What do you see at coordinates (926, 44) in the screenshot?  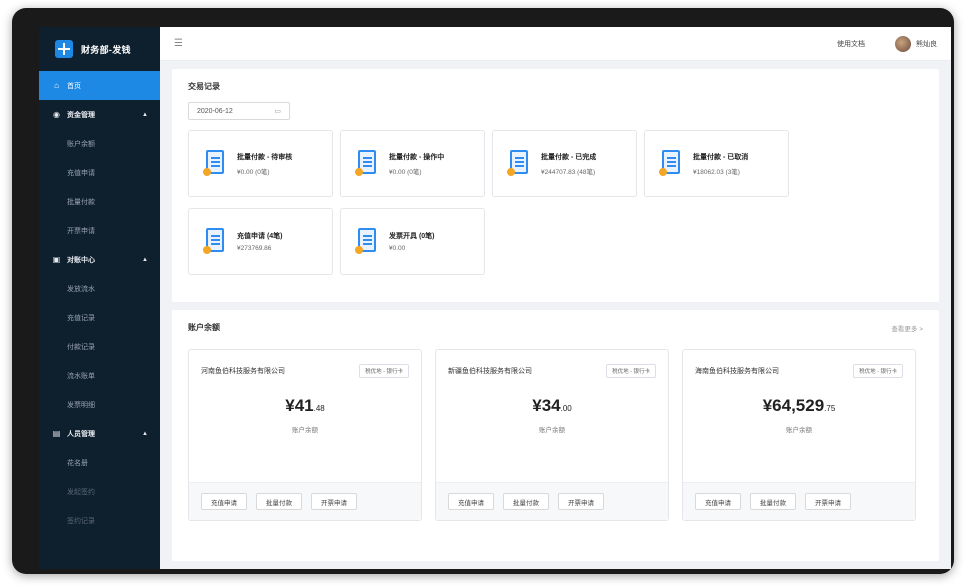 I see `user-name: 熊灿良` at bounding box center [926, 44].